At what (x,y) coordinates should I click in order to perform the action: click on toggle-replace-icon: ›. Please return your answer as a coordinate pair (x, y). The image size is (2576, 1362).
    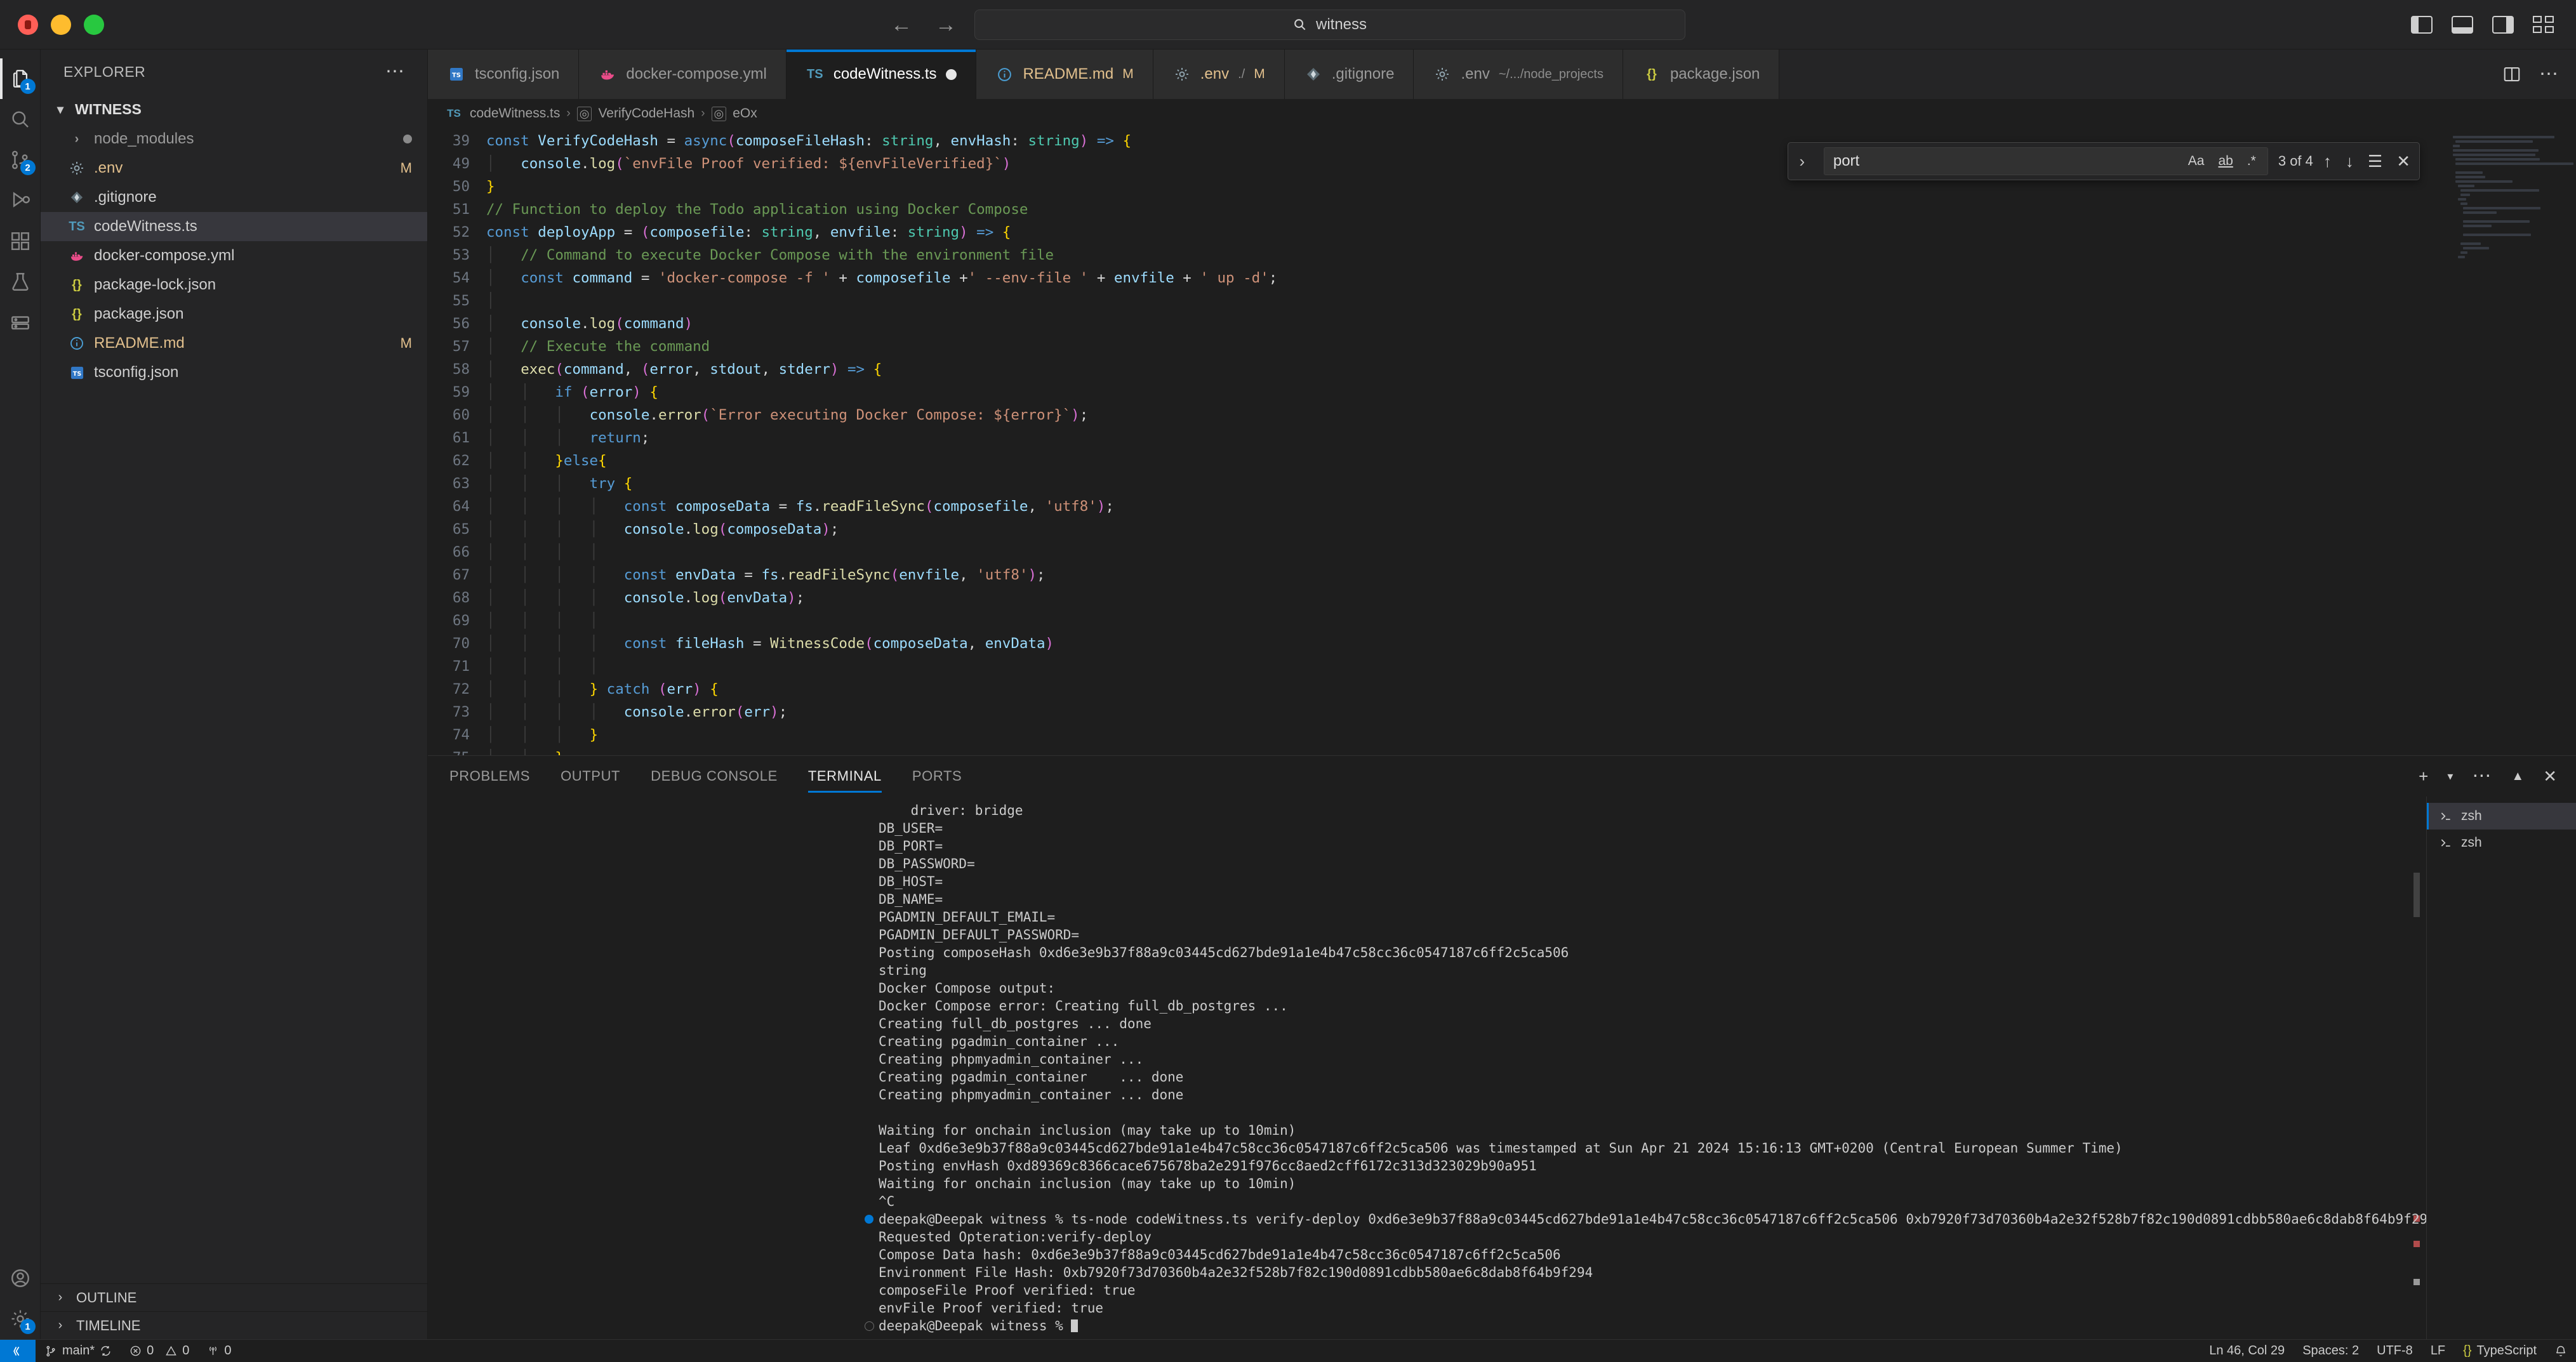
    Looking at the image, I should click on (1802, 161).